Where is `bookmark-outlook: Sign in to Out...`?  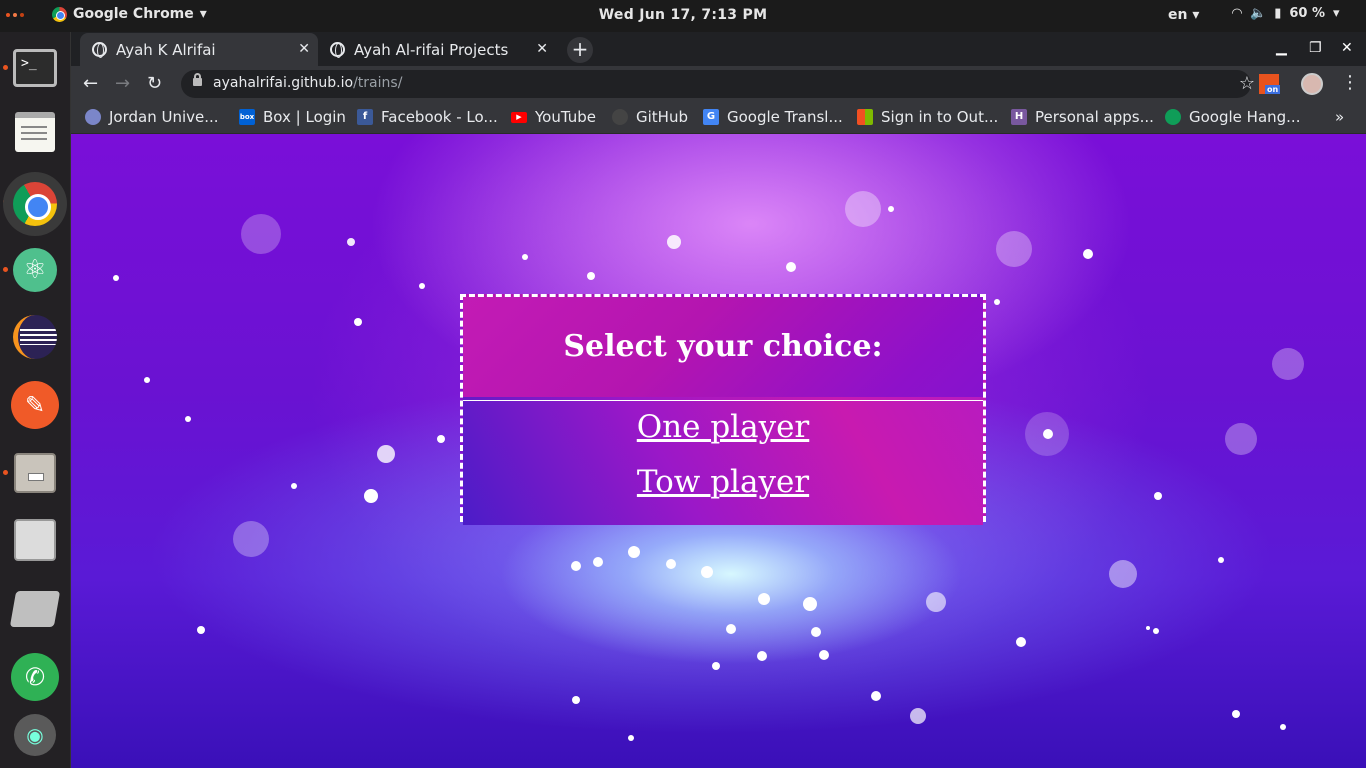 bookmark-outlook: Sign in to Out... is located at coordinates (927, 117).